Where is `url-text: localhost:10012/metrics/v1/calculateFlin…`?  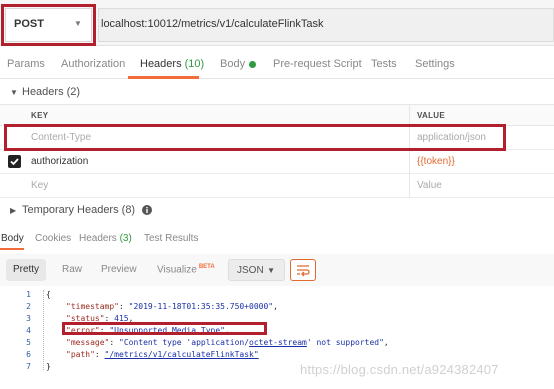 url-text: localhost:10012/metrics/v1/calculateFlin… is located at coordinates (212, 24).